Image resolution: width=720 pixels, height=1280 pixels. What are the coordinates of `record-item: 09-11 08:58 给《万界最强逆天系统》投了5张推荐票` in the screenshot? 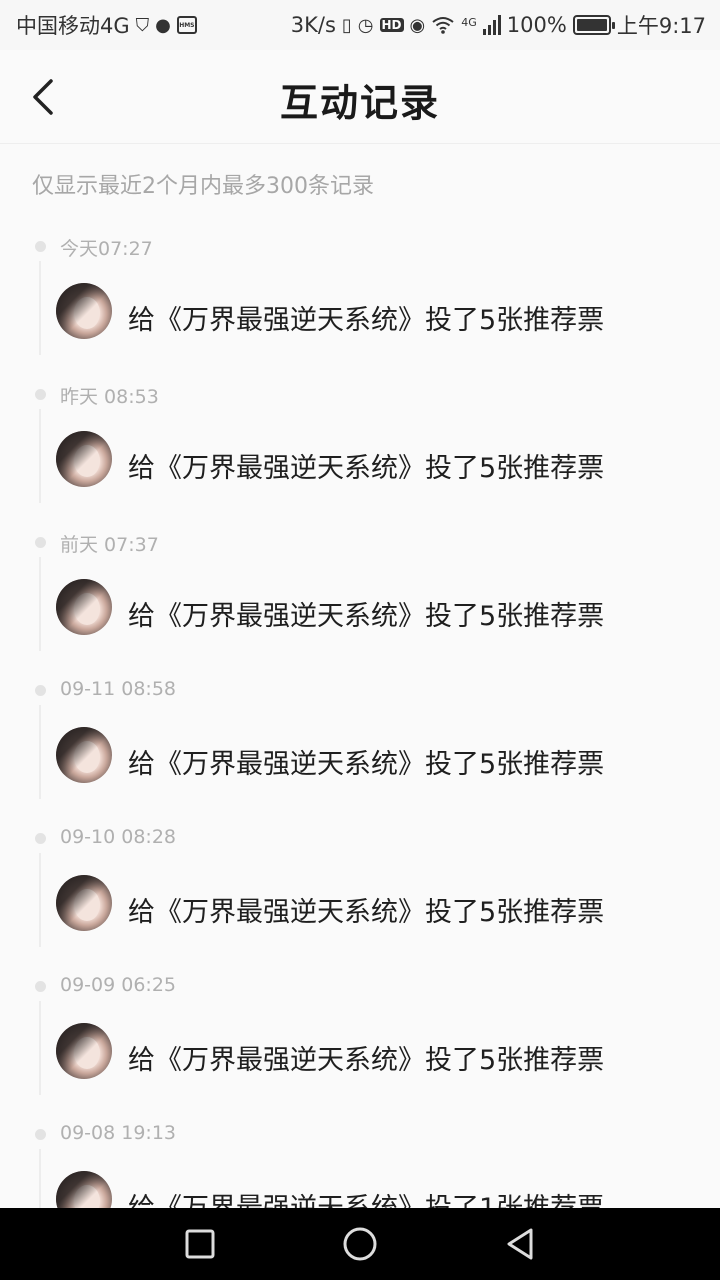 It's located at (360, 744).